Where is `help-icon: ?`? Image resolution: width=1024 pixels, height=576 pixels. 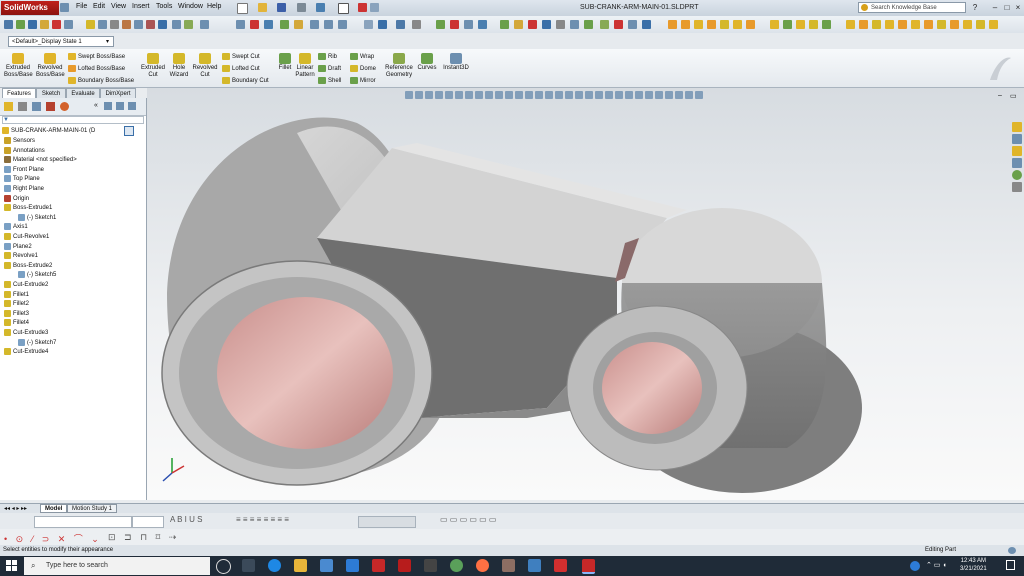 help-icon: ? is located at coordinates (975, 7).